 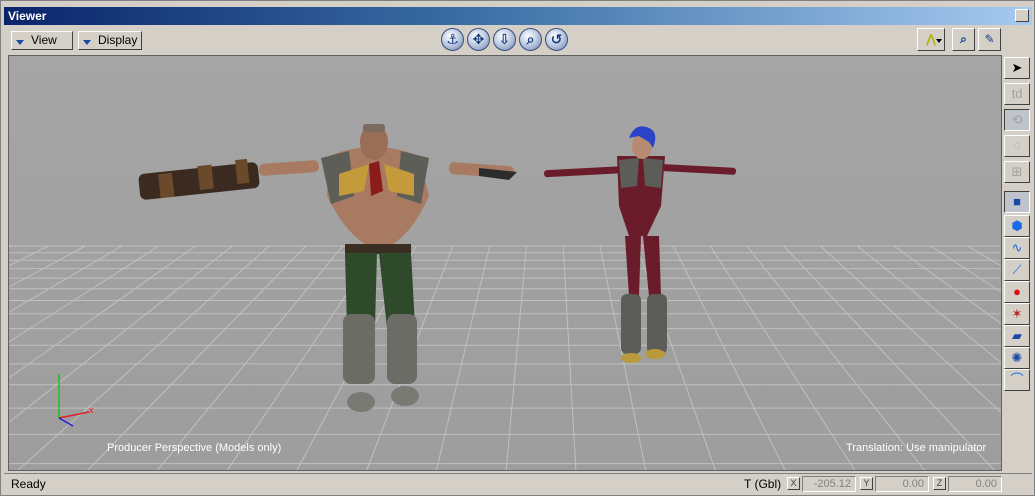 I want to click on title-bar: Viewer, so click(x=518, y=16).